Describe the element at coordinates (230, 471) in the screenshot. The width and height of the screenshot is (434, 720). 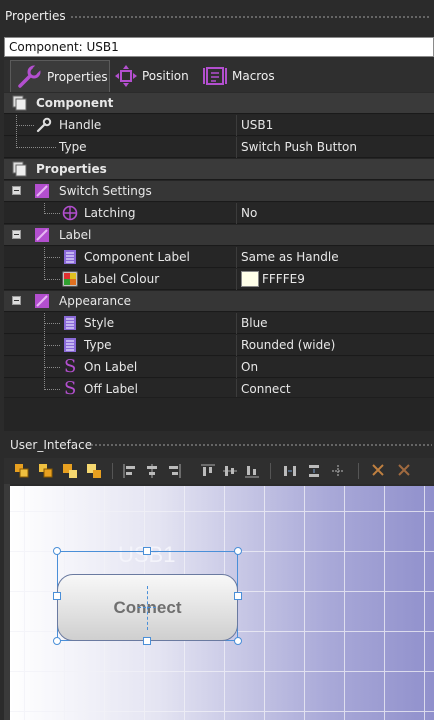
I see `align-middle-icon` at that location.